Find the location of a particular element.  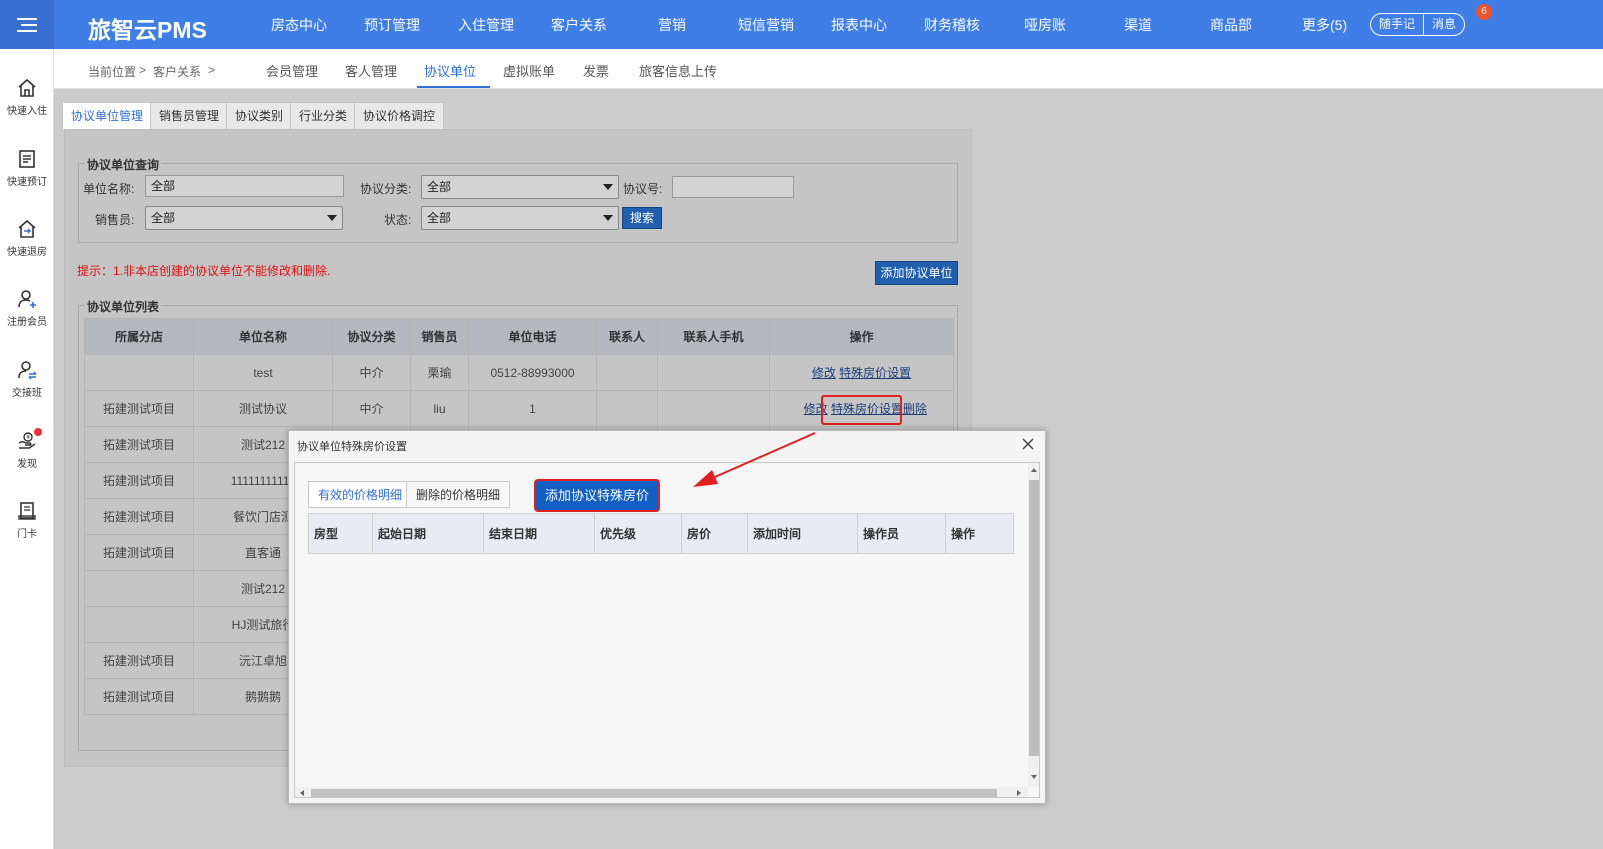

query-legend: 协议单位查询 is located at coordinates (123, 164).